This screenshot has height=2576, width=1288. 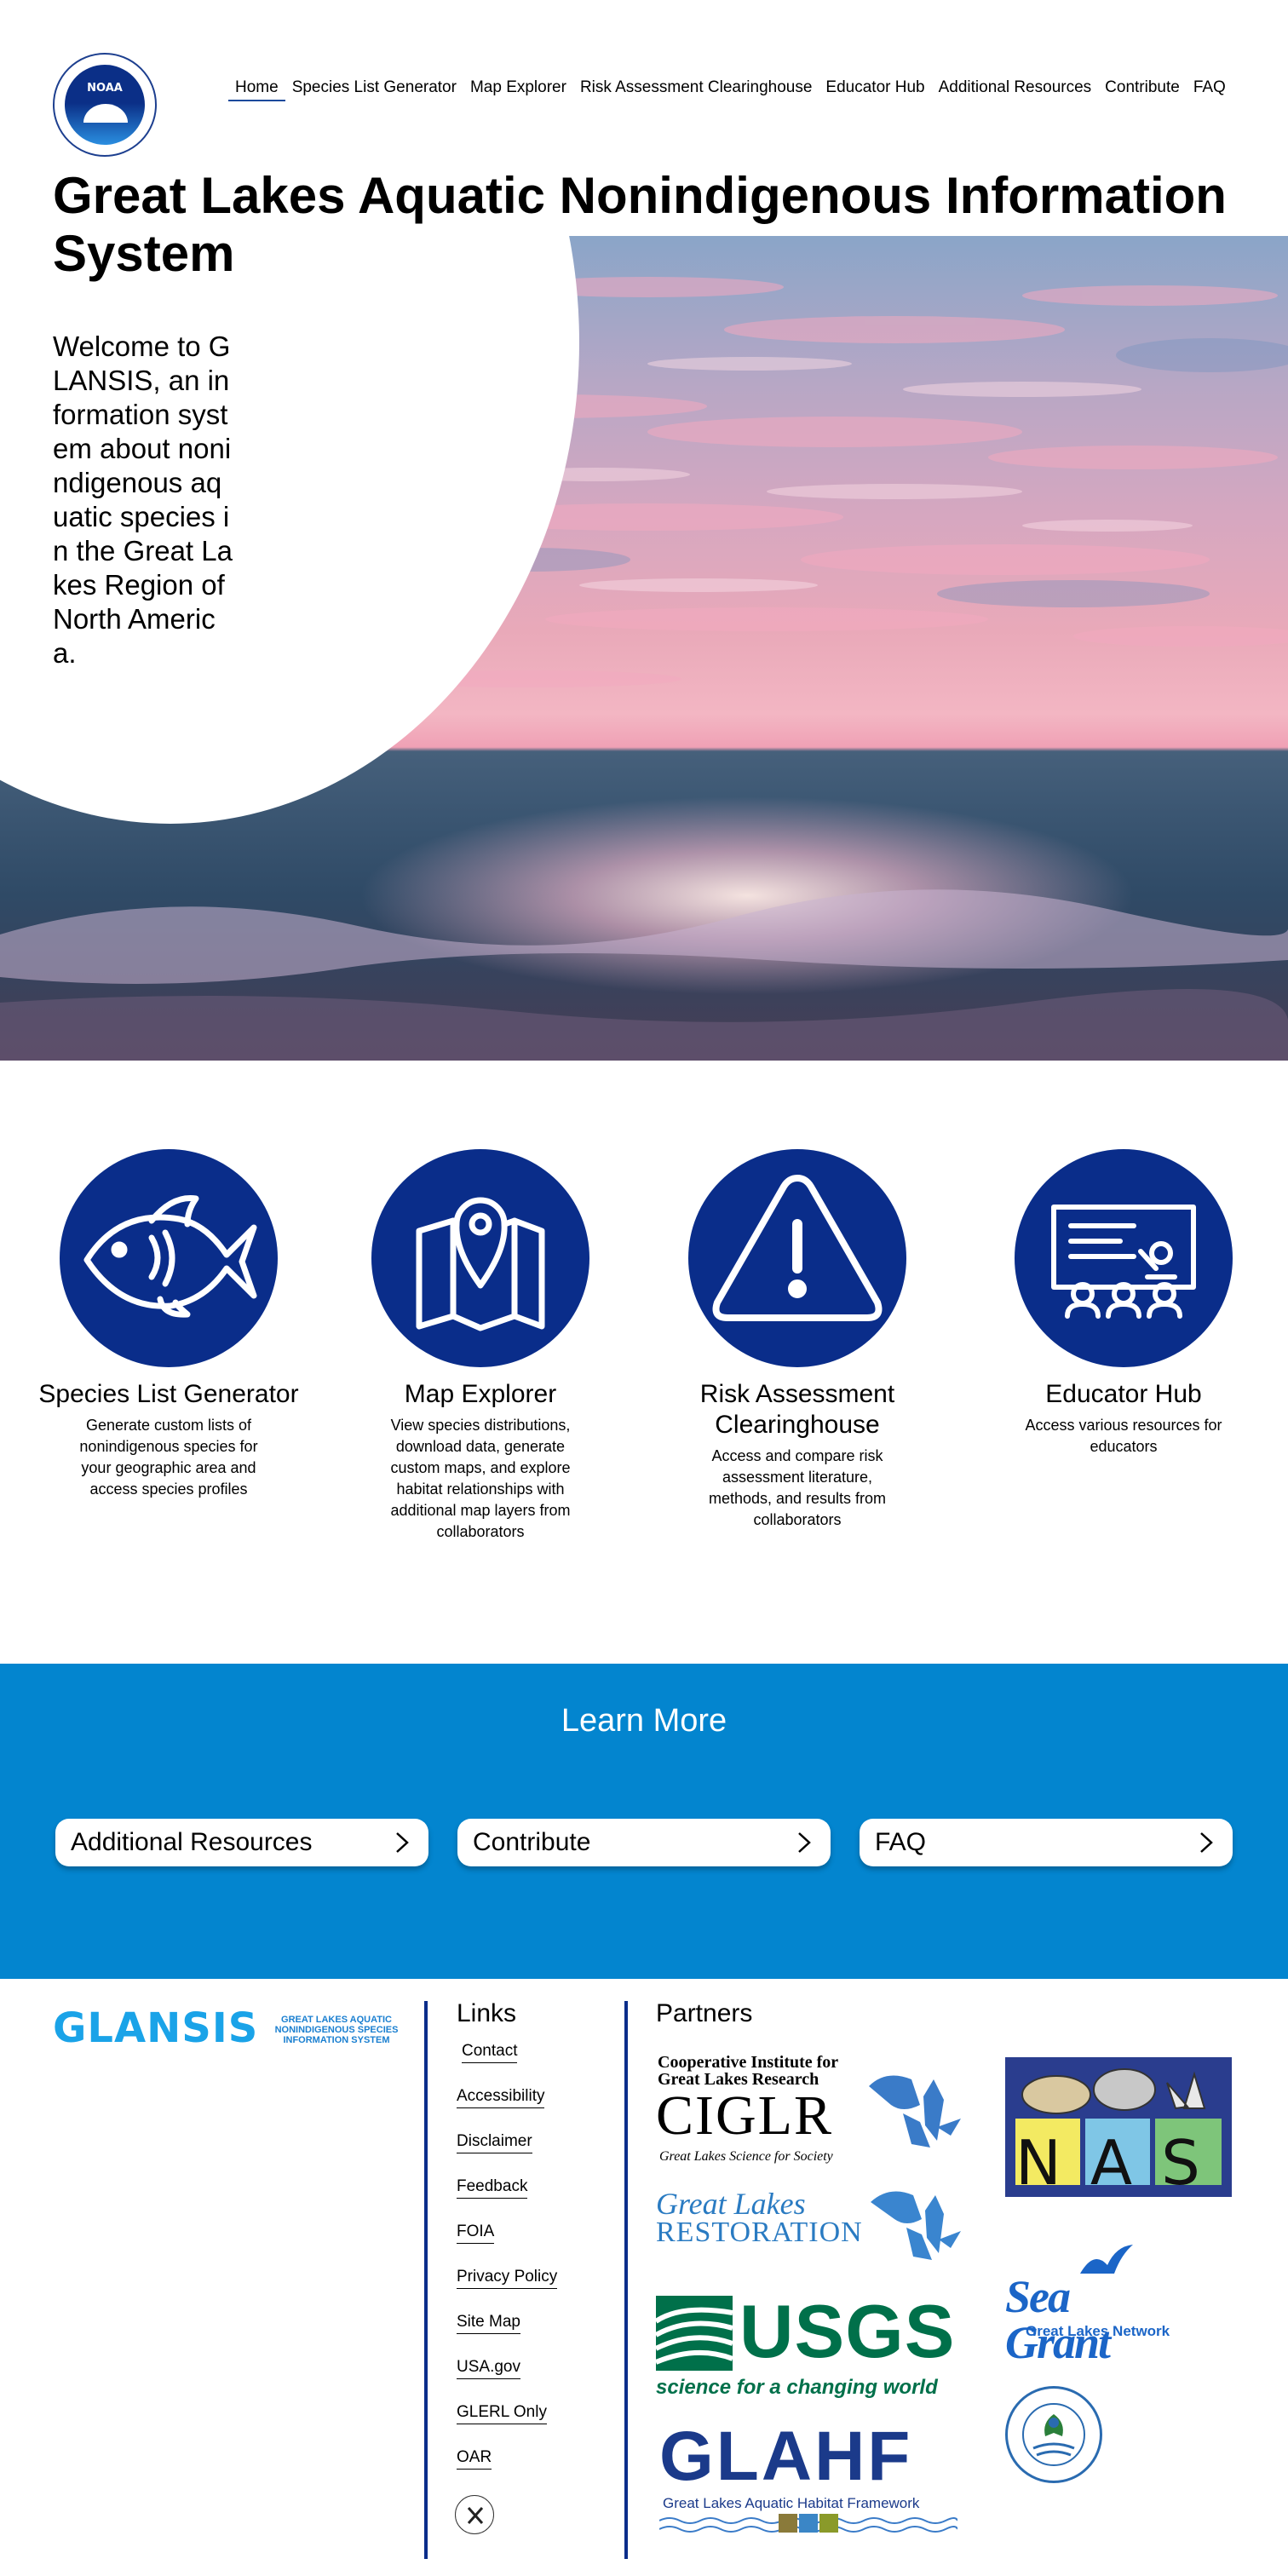 What do you see at coordinates (696, 90) in the screenshot?
I see `nav-risk-assessment: Risk Assessment Clearinghouse` at bounding box center [696, 90].